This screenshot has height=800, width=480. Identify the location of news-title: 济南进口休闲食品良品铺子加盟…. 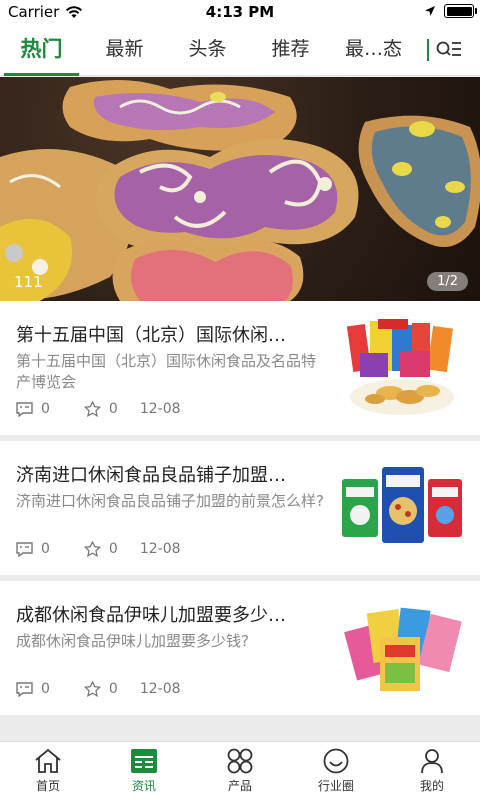
(151, 475).